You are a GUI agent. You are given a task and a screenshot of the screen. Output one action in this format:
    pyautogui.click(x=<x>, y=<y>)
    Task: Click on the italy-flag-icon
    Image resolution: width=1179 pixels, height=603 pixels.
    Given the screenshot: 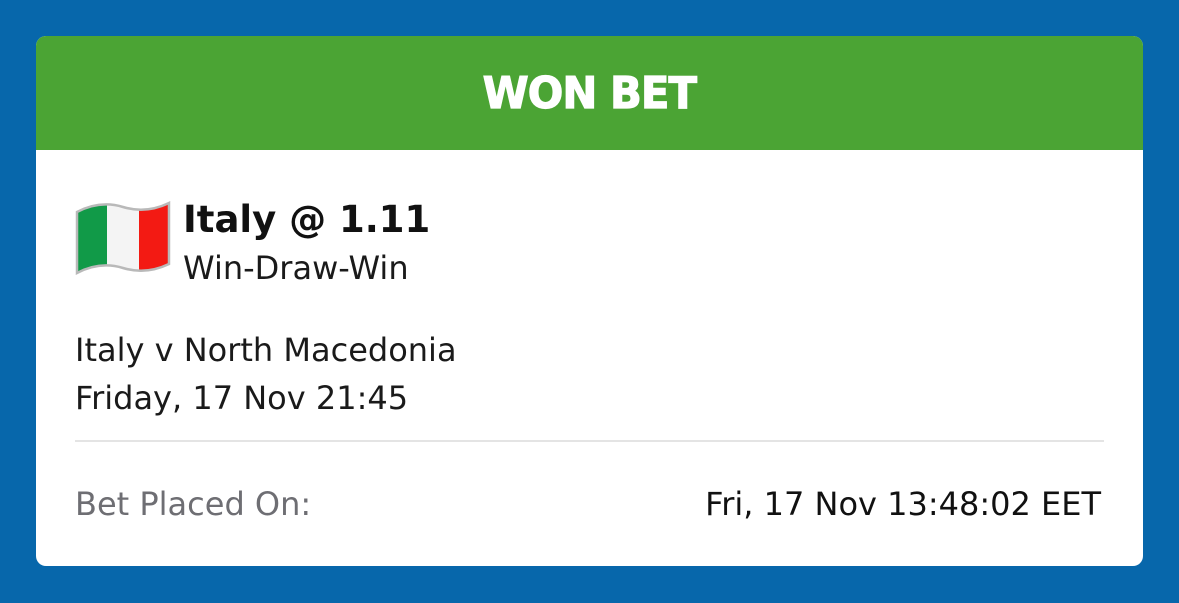 What is the action you would take?
    pyautogui.click(x=123, y=238)
    